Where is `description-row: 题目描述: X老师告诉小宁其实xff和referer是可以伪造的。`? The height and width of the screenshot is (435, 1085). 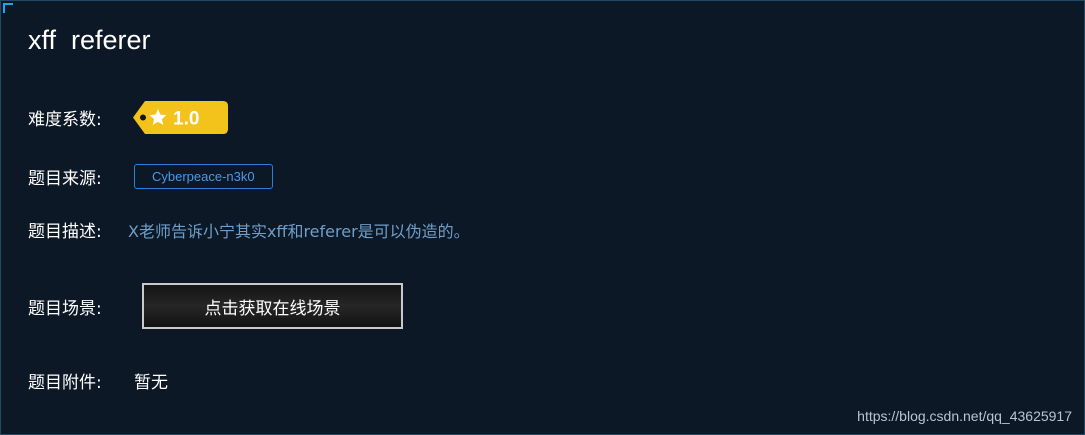 description-row: 题目描述: X老师告诉小宁其实xff和referer是可以伪造的。 is located at coordinates (249, 230).